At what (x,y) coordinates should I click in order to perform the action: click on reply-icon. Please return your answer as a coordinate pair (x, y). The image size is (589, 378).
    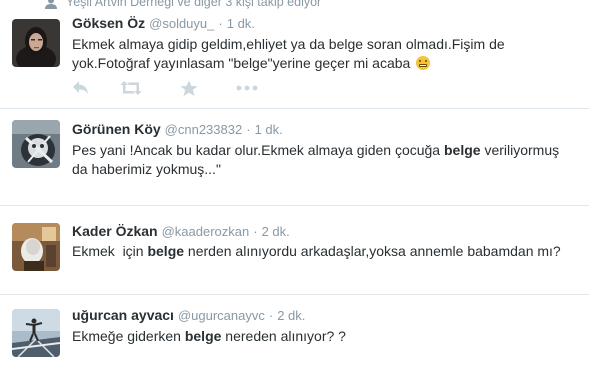
    Looking at the image, I should click on (83, 89).